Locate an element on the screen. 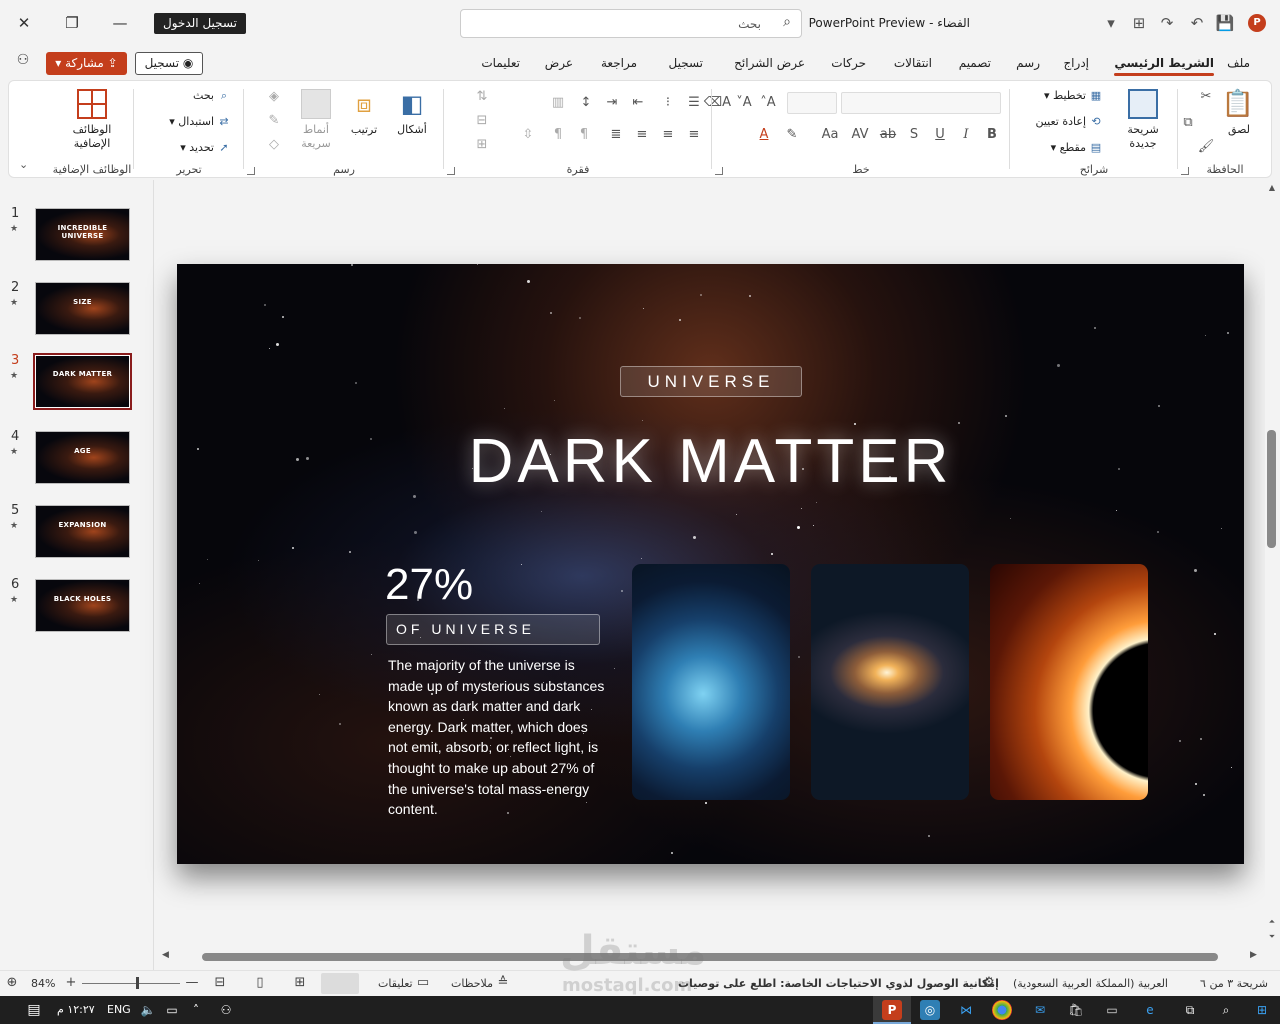  align-text-icon: ⇳ is located at coordinates (528, 134).